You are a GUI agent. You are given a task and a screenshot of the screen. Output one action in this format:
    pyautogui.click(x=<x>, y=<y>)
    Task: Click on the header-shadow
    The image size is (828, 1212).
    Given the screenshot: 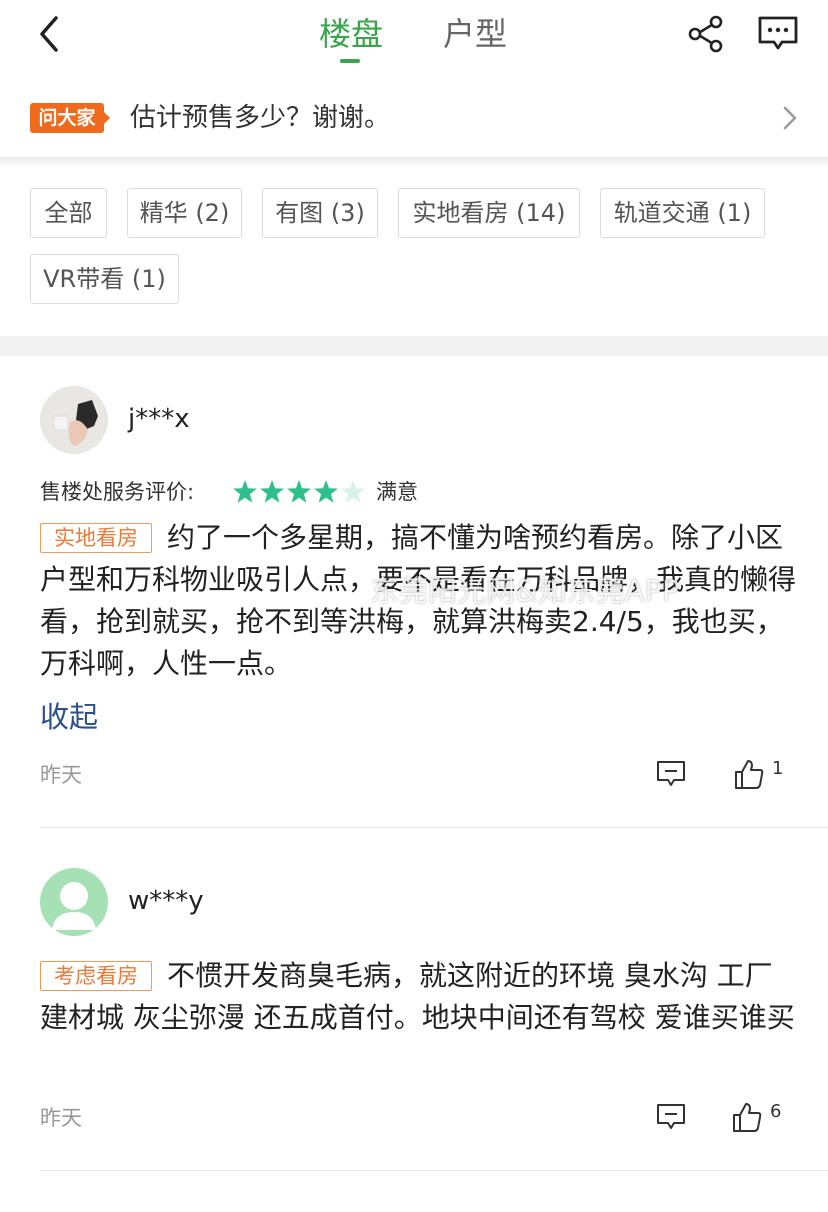 What is the action you would take?
    pyautogui.click(x=414, y=162)
    